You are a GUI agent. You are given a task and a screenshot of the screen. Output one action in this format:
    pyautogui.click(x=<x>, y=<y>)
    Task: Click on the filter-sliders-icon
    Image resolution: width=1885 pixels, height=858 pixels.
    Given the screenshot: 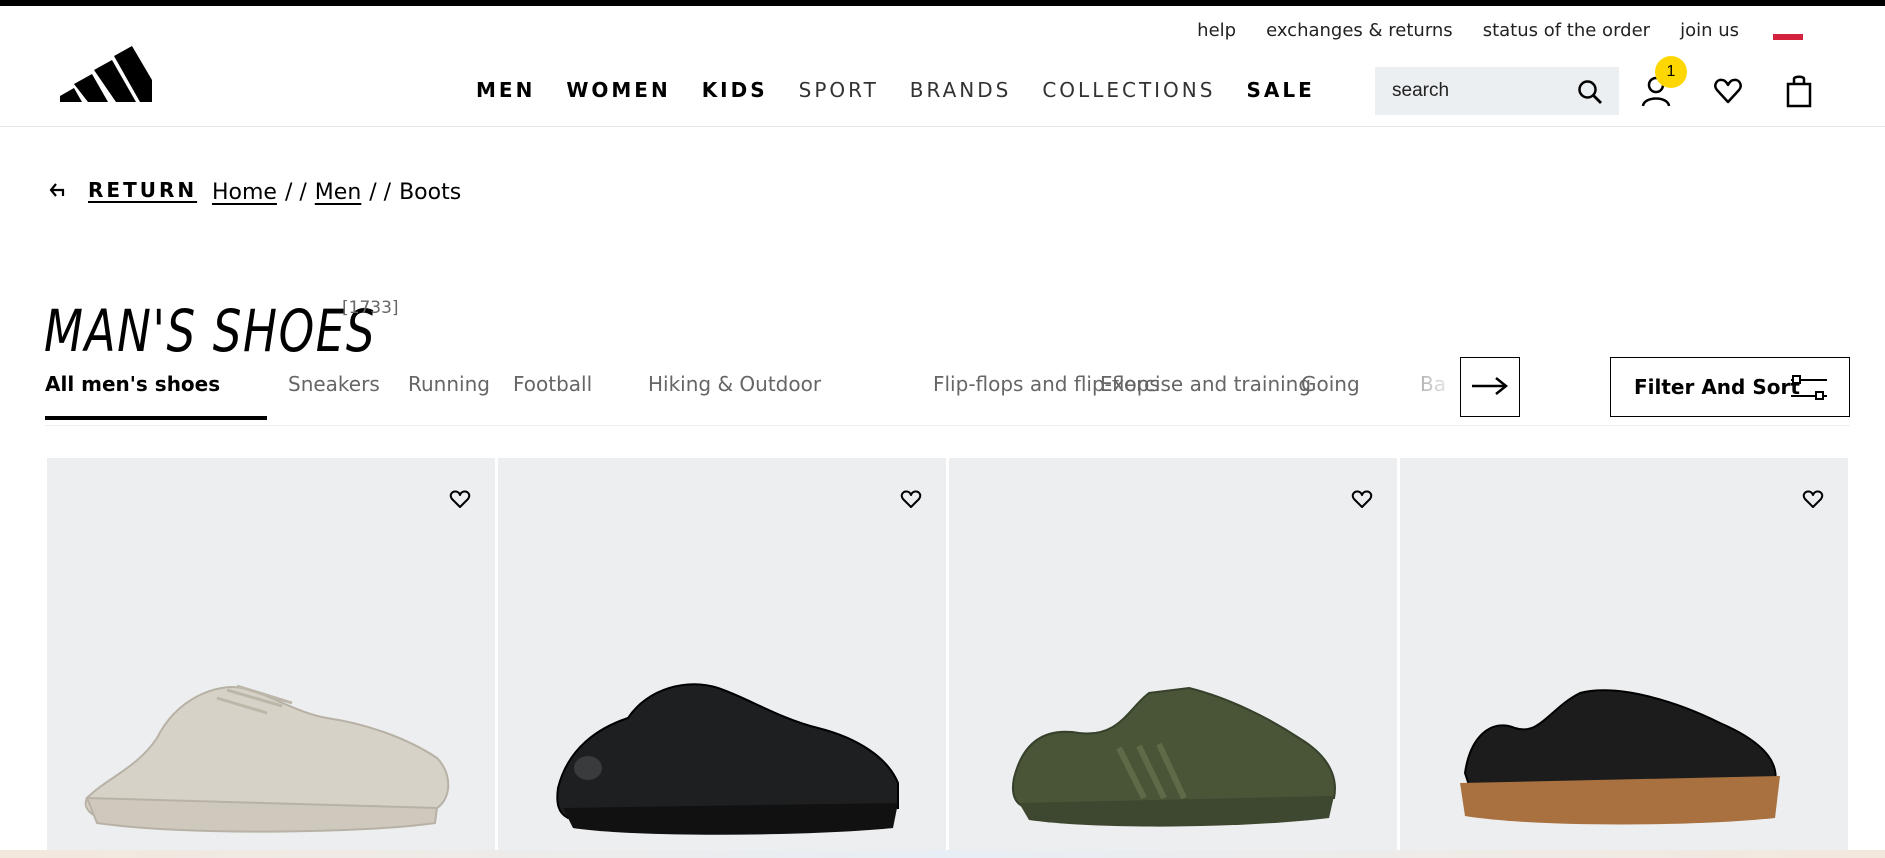 What is the action you would take?
    pyautogui.click(x=1809, y=387)
    